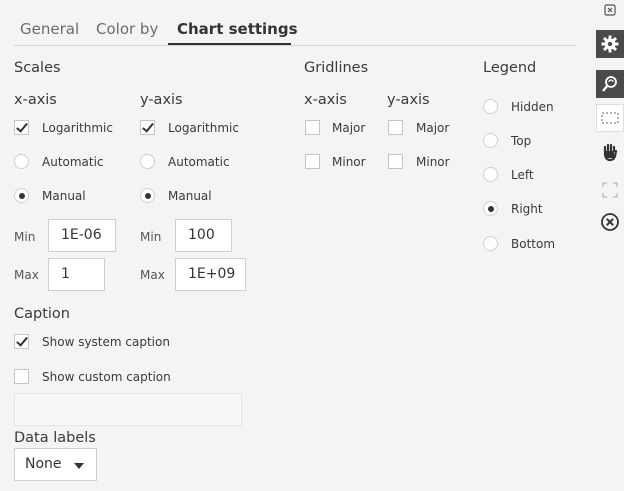 The width and height of the screenshot is (624, 491). Describe the element at coordinates (161, 100) in the screenshot. I see `scales-y-axis-label: y-axis` at that location.